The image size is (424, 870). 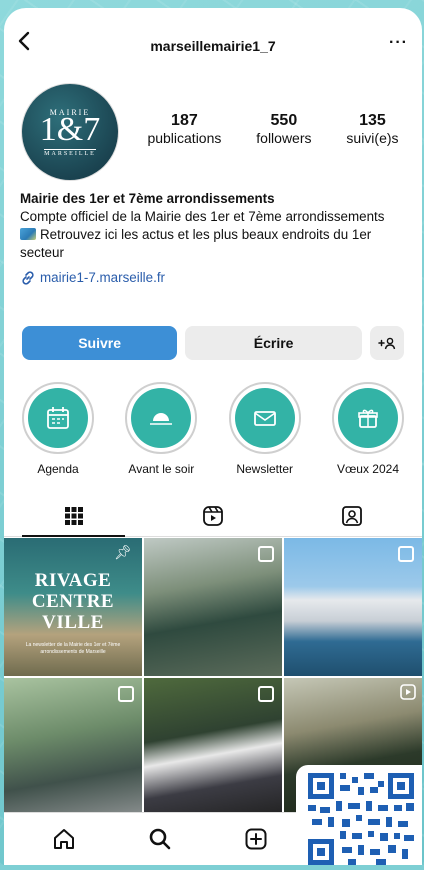 I want to click on search-icon, so click(x=160, y=839).